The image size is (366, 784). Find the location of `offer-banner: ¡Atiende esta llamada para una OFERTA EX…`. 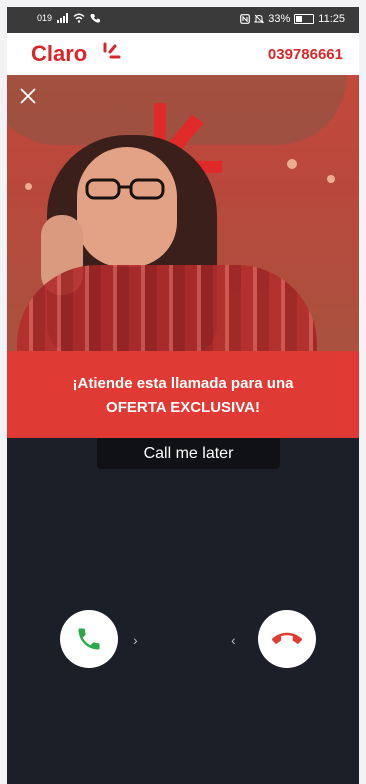

offer-banner: ¡Atiende esta llamada para una OFERTA EX… is located at coordinates (183, 394).